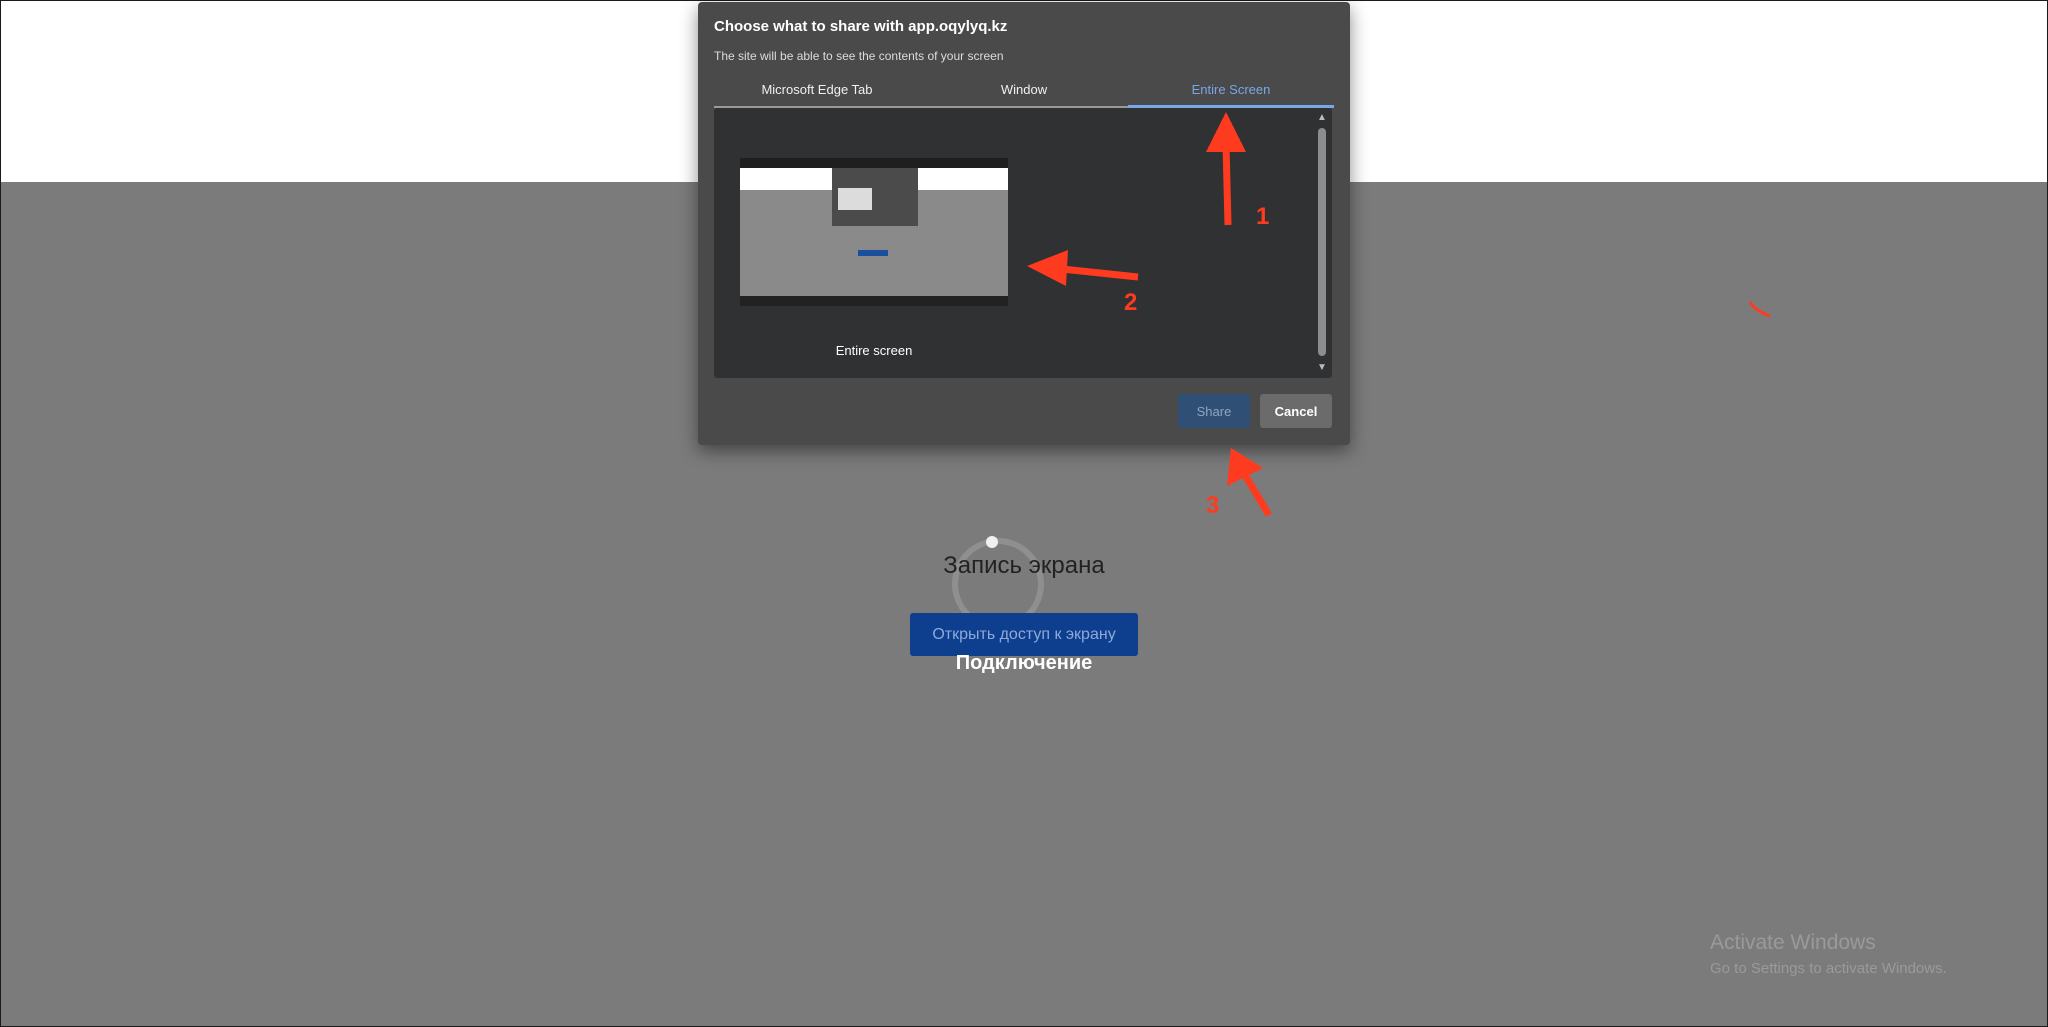 This screenshot has width=2048, height=1027. Describe the element at coordinates (874, 232) in the screenshot. I see `entire-screen-thumbnail` at that location.